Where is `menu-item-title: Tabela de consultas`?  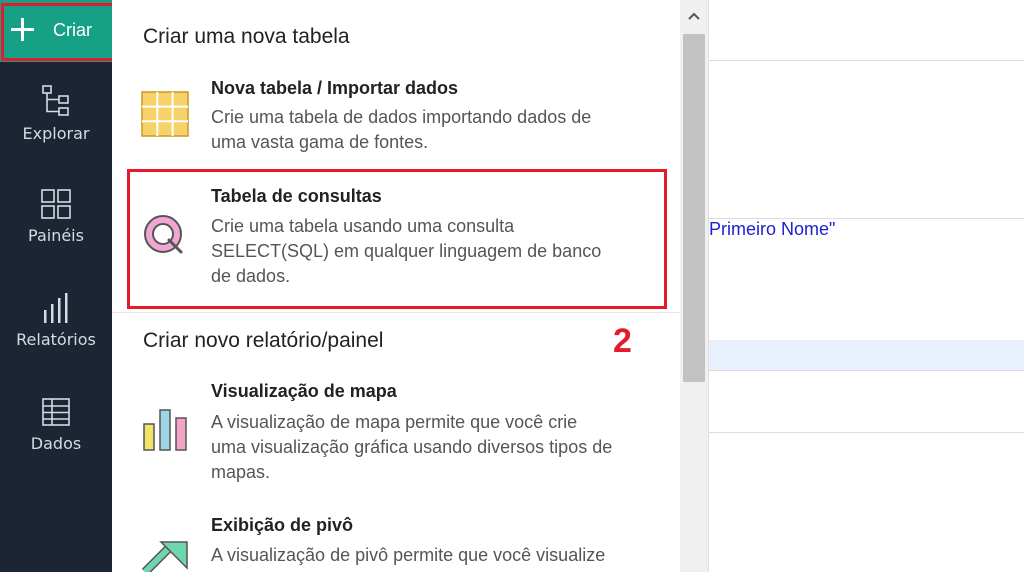
menu-item-title: Tabela de consultas is located at coordinates (296, 196).